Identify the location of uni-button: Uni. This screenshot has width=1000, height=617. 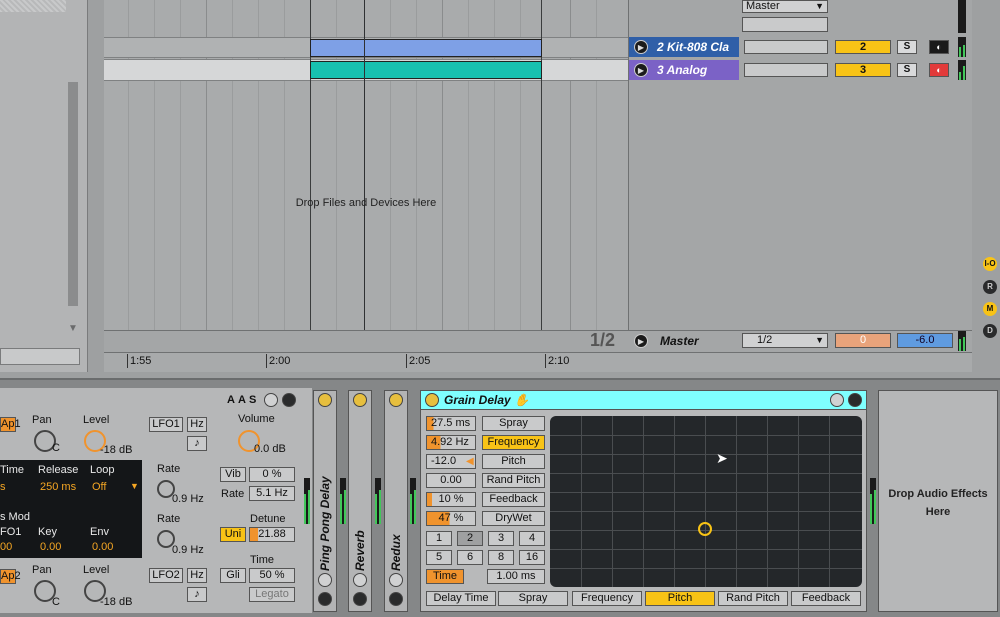
(233, 534).